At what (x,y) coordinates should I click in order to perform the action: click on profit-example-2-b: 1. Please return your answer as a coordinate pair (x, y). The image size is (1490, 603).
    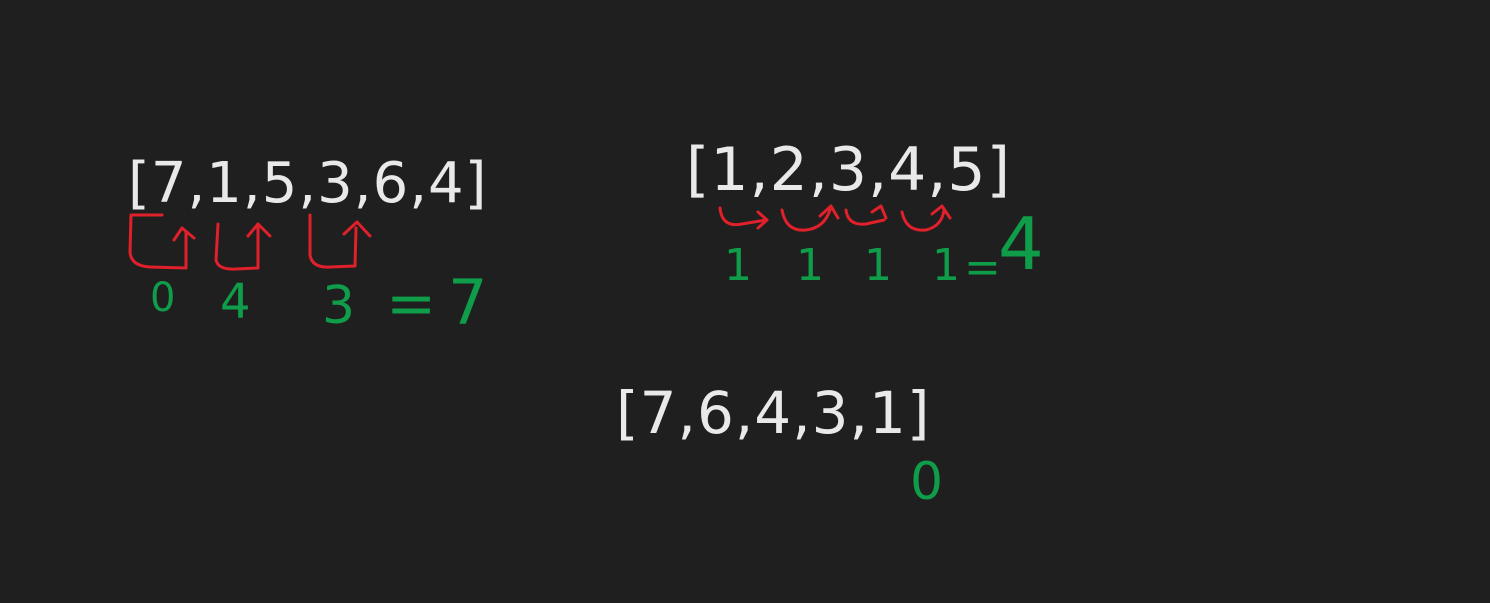
    Looking at the image, I should click on (810, 265).